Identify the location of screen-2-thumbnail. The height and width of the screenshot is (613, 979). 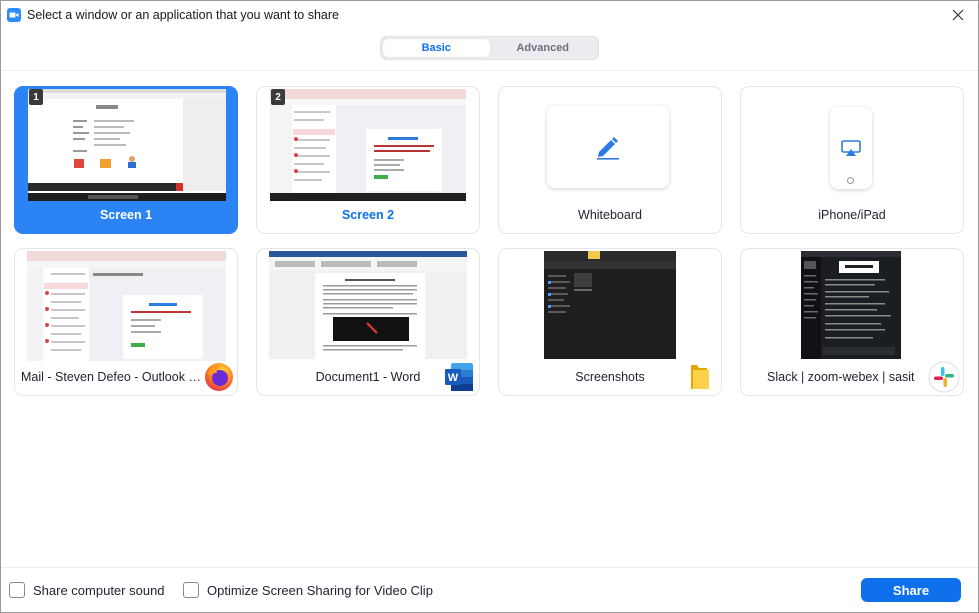
(368, 145).